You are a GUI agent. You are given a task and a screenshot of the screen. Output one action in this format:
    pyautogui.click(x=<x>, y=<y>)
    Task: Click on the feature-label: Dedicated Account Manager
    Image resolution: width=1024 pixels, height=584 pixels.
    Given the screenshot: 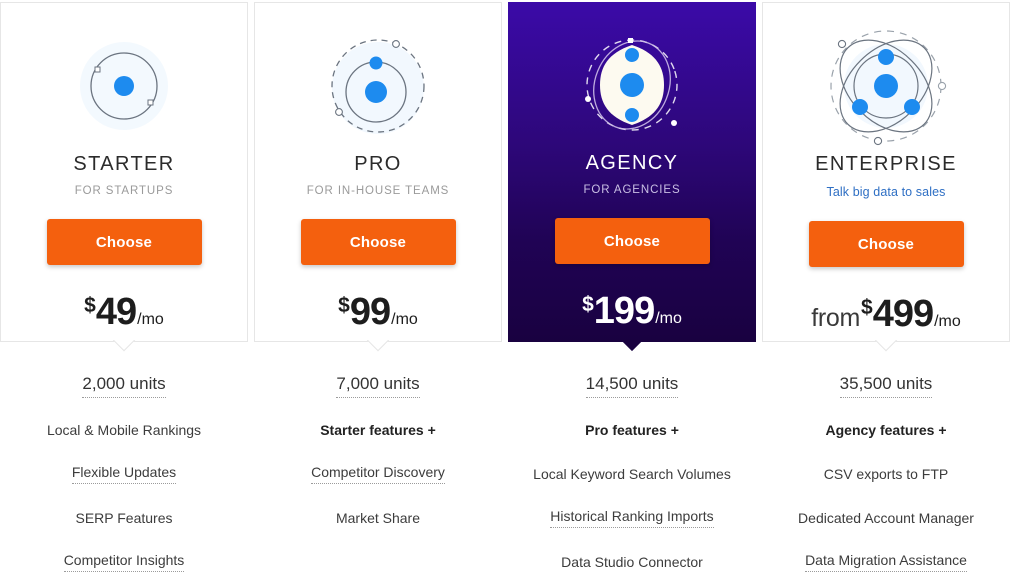 What is the action you would take?
    pyautogui.click(x=886, y=517)
    